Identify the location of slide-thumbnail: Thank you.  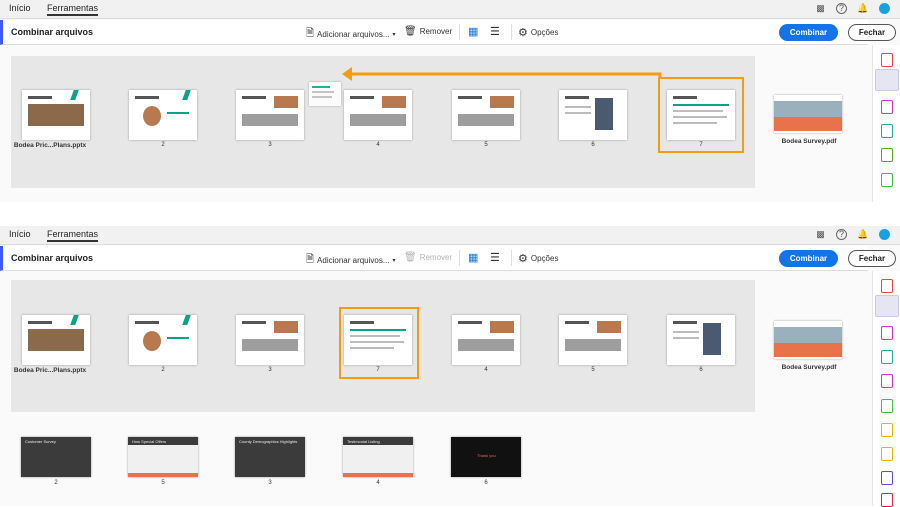
(486, 457).